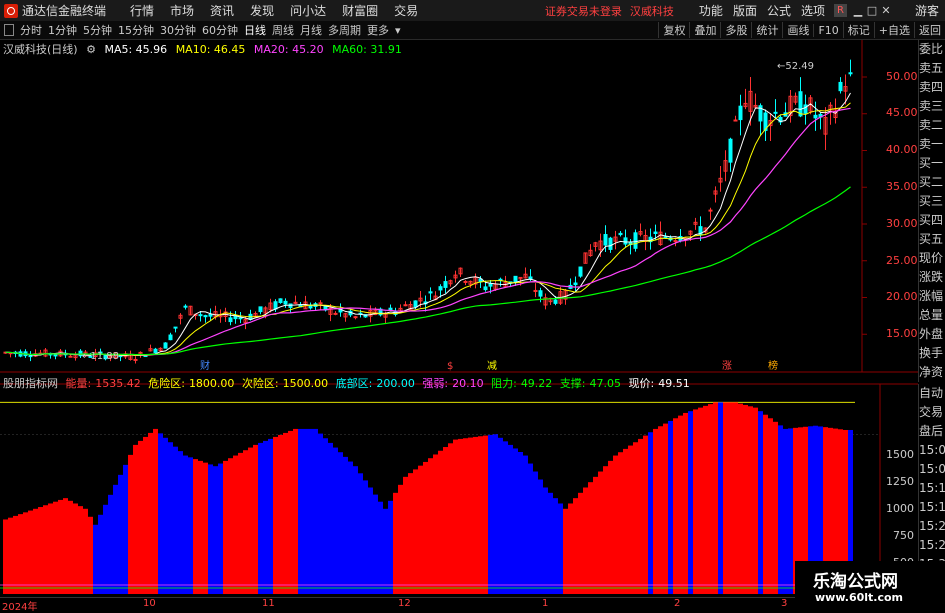 This screenshot has width=945, height=613. Describe the element at coordinates (450, 366) in the screenshot. I see `event-marker: $` at that location.